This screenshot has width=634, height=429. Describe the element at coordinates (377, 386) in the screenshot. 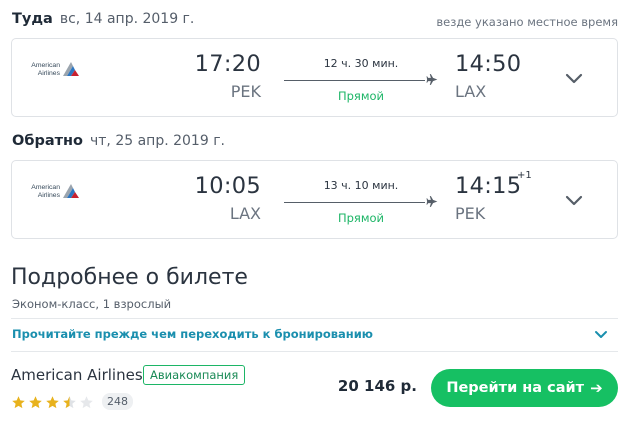

I see `ticket-price: 20 146 р.` at that location.